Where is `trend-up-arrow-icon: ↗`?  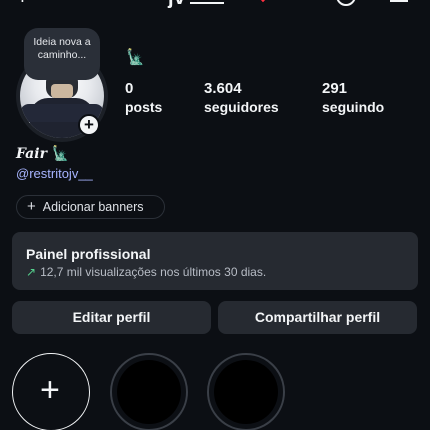 trend-up-arrow-icon: ↗ is located at coordinates (31, 272).